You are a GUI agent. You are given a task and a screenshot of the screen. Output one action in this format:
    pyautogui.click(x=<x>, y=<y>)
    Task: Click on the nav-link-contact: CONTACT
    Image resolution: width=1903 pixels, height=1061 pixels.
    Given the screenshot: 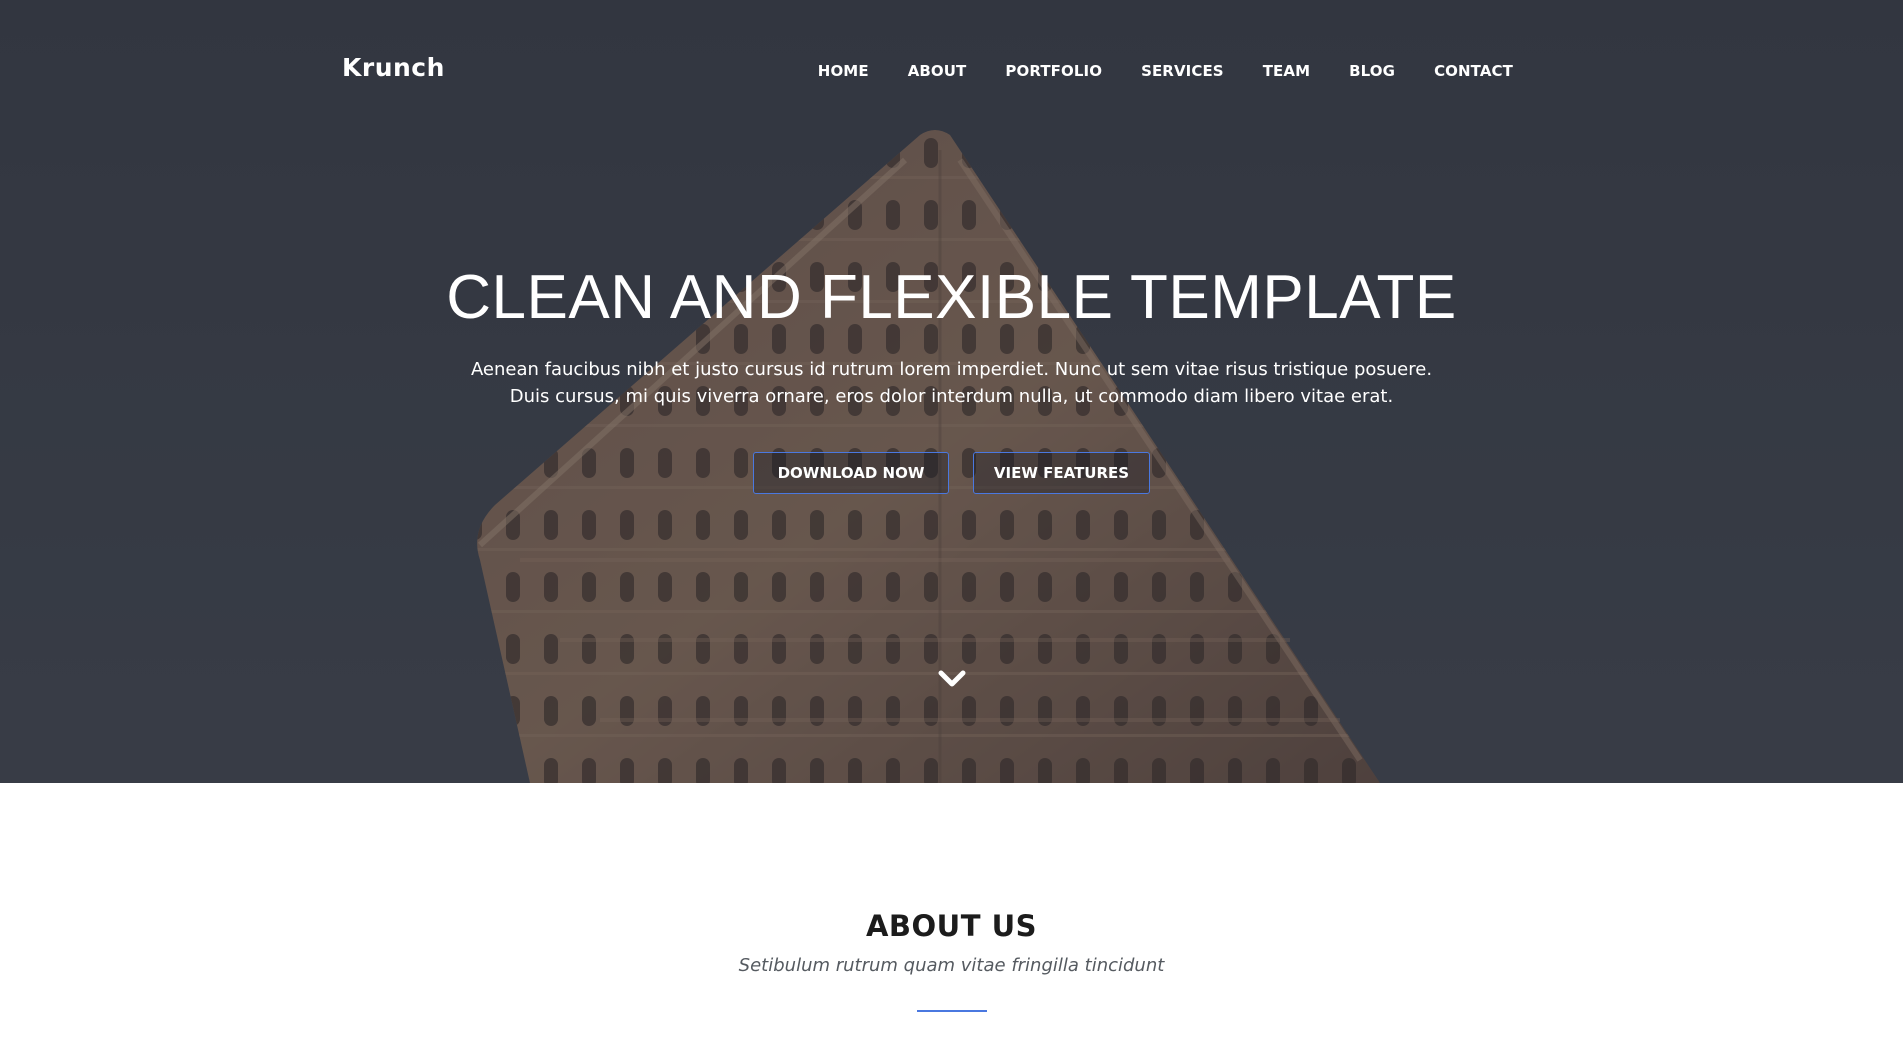 What is the action you would take?
    pyautogui.click(x=1473, y=71)
    